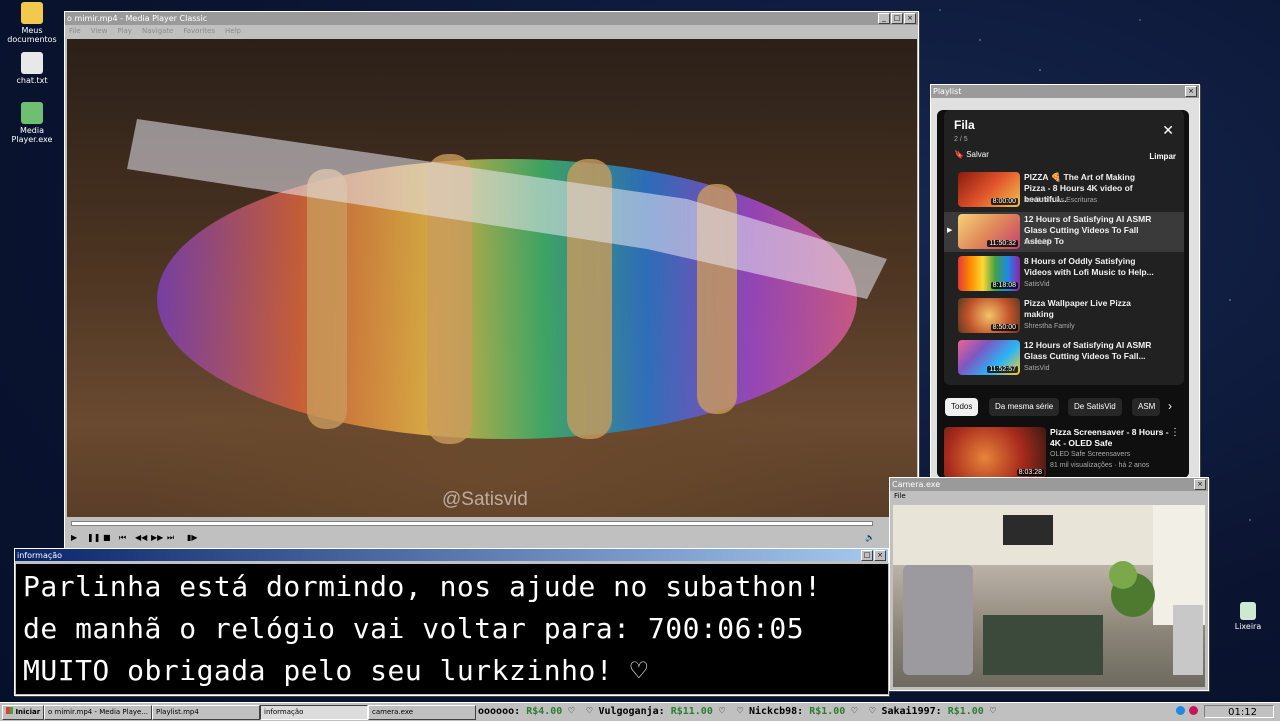  What do you see at coordinates (947, 91) in the screenshot?
I see `window-title: Playlist` at bounding box center [947, 91].